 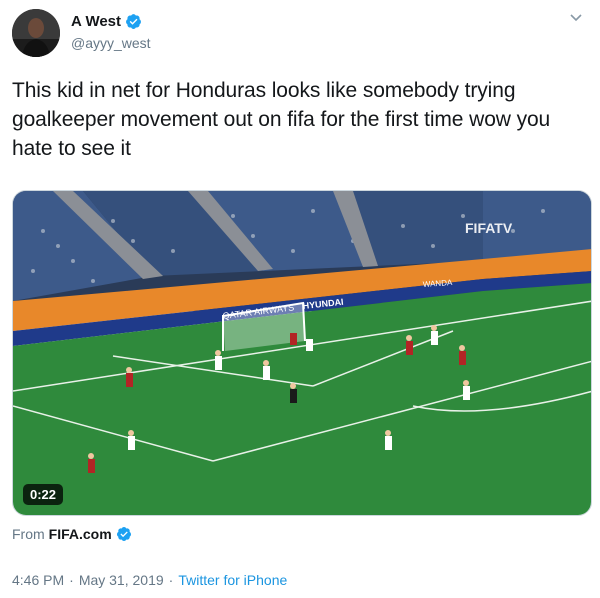 I want to click on svg-text: FIFATV, so click(x=489, y=228).